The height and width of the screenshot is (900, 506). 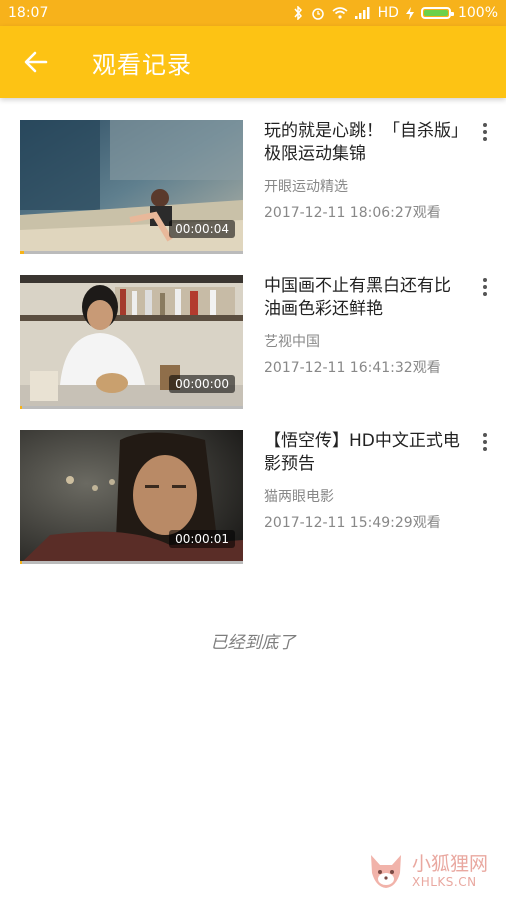 I want to click on video-title: 中国画不止有黑白还有比油画色彩还鲜艳, so click(x=364, y=298).